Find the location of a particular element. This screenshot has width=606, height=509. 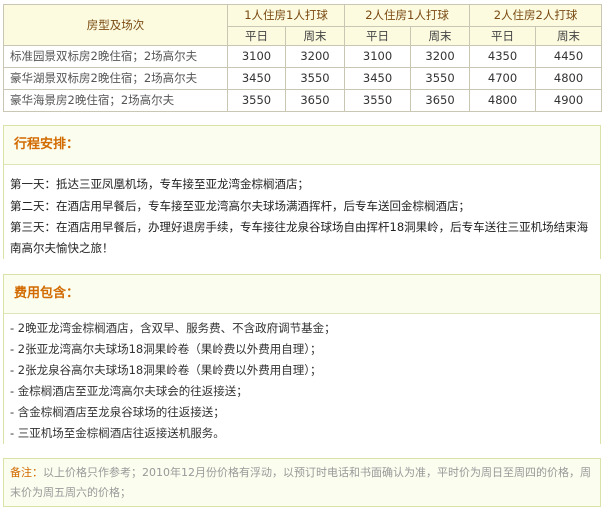

fee-item: - 三亚机场至金棕榈酒店往返接送机服务。 is located at coordinates (117, 433).